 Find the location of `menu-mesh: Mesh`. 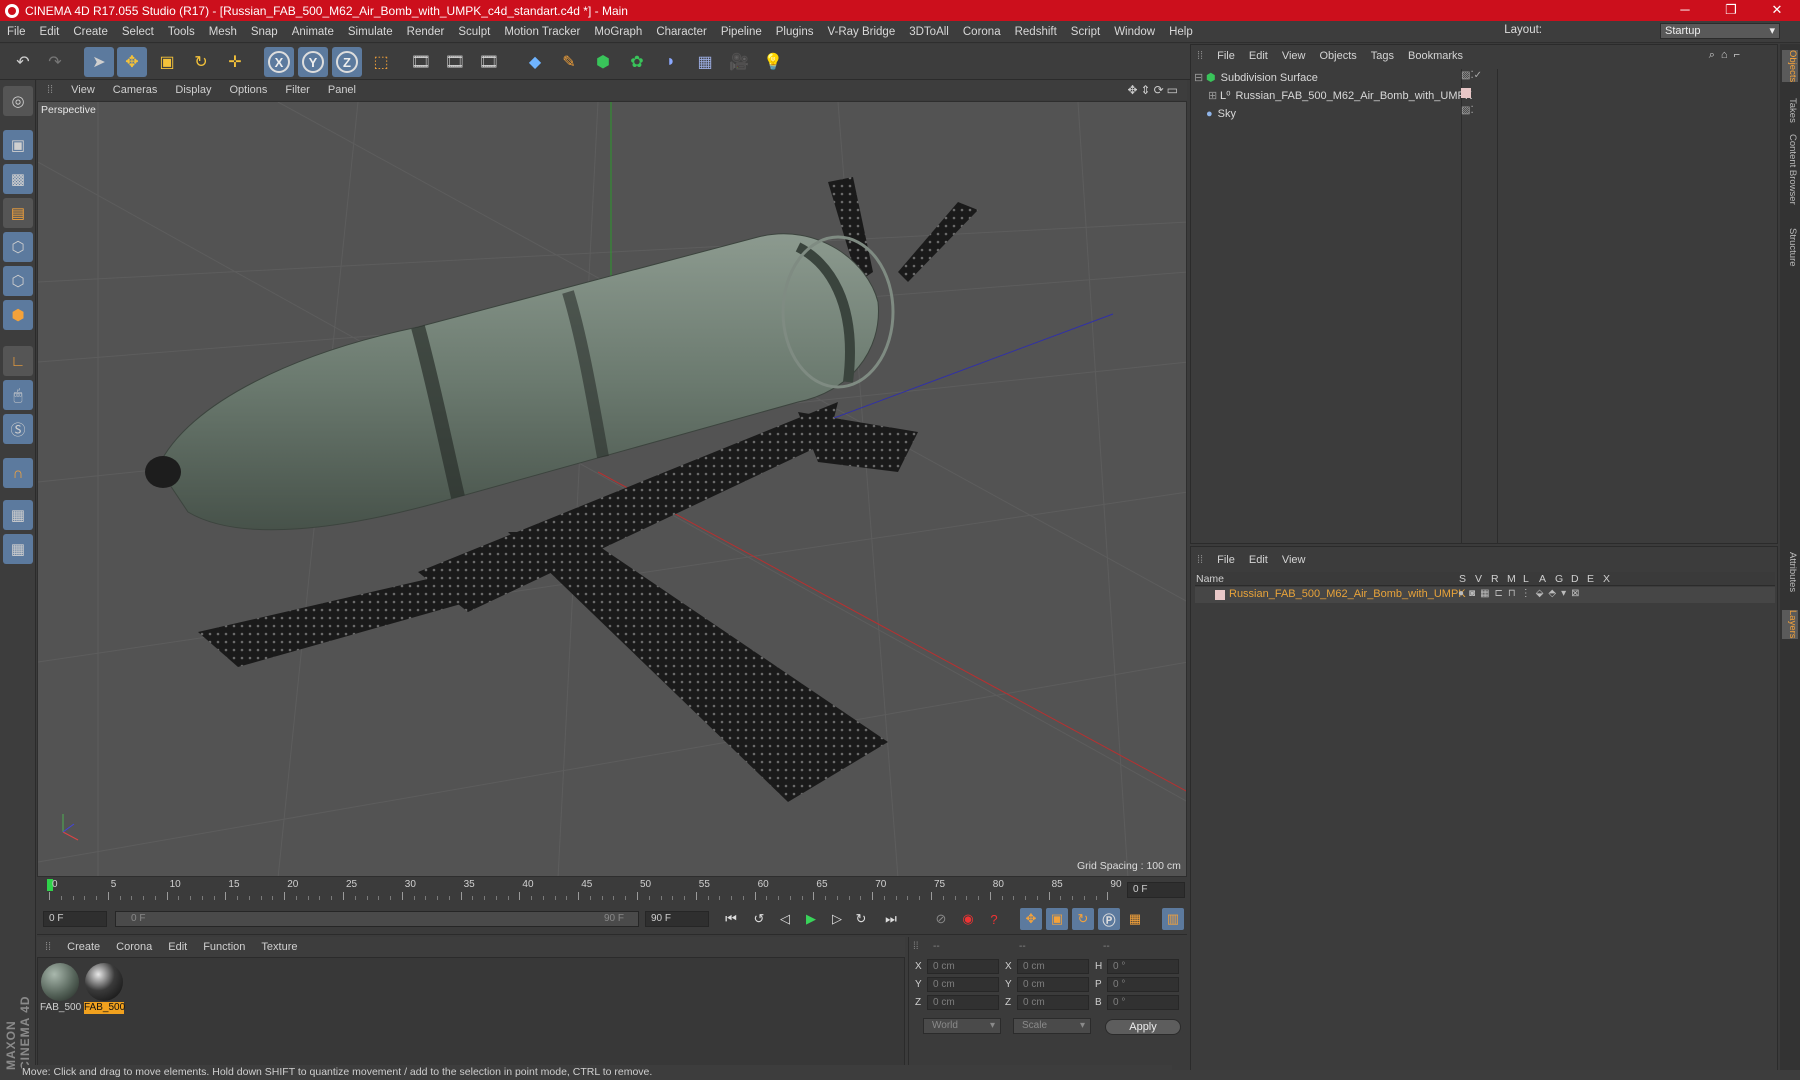

menu-mesh: Mesh is located at coordinates (223, 32).